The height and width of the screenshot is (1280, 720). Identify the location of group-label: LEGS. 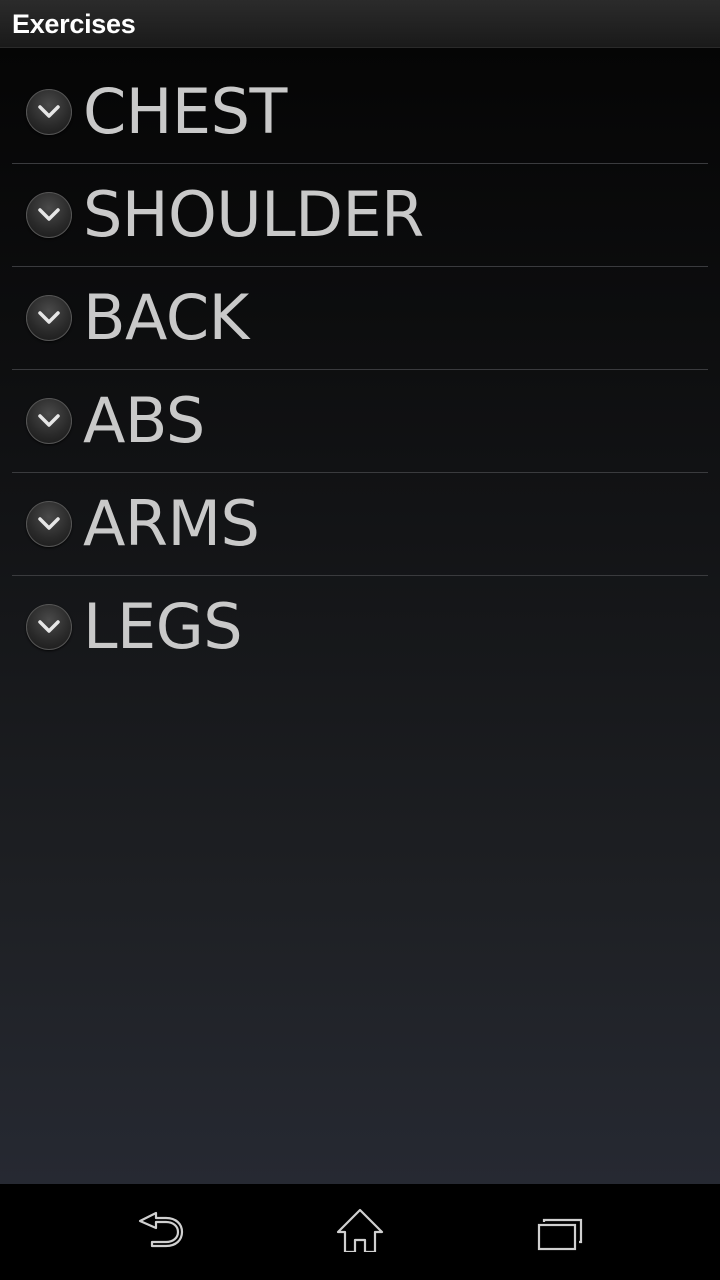
(163, 626).